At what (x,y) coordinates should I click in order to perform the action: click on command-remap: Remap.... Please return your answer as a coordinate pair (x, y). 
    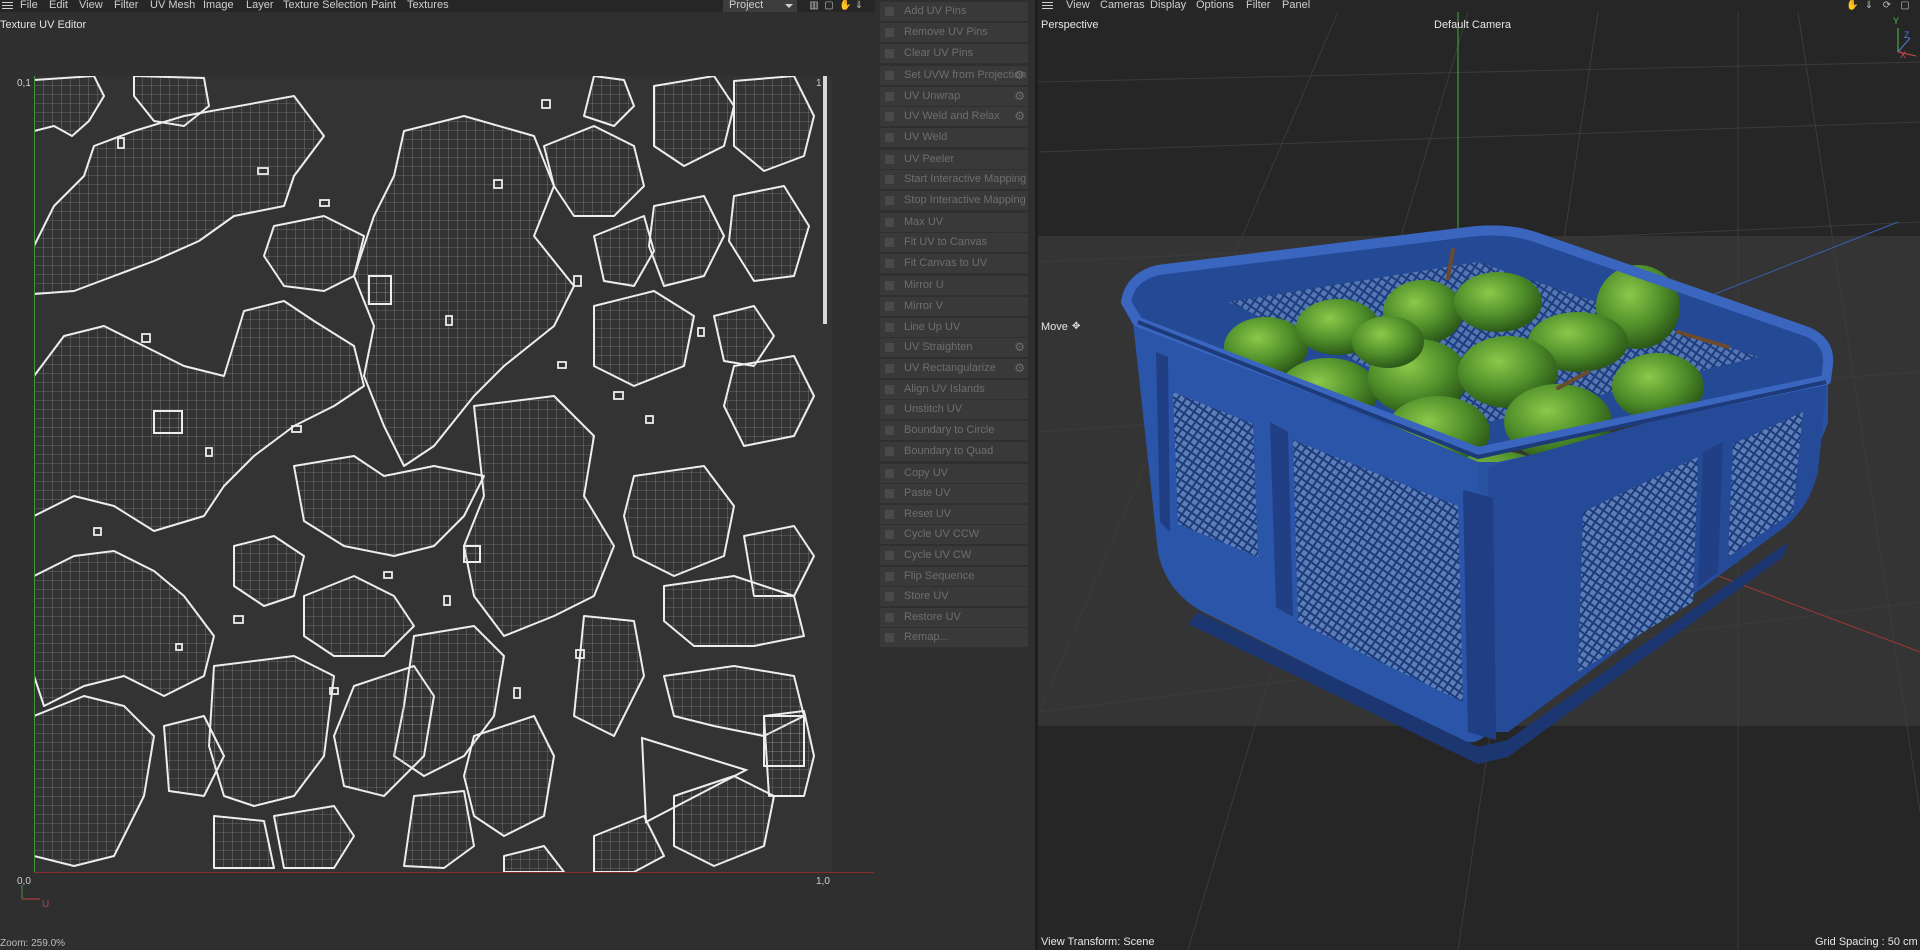
    Looking at the image, I should click on (954, 637).